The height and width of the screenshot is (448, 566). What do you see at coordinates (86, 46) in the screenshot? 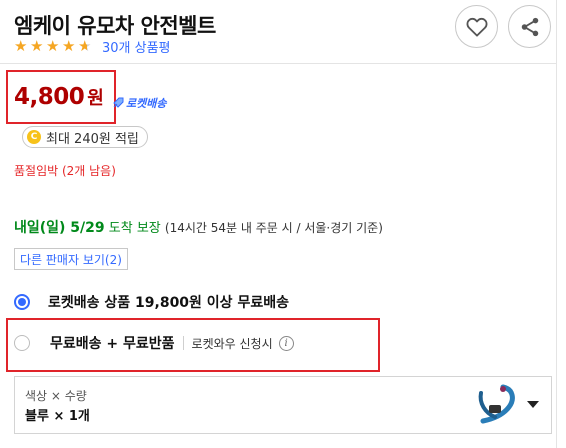
I see `star-half-icon: ★` at bounding box center [86, 46].